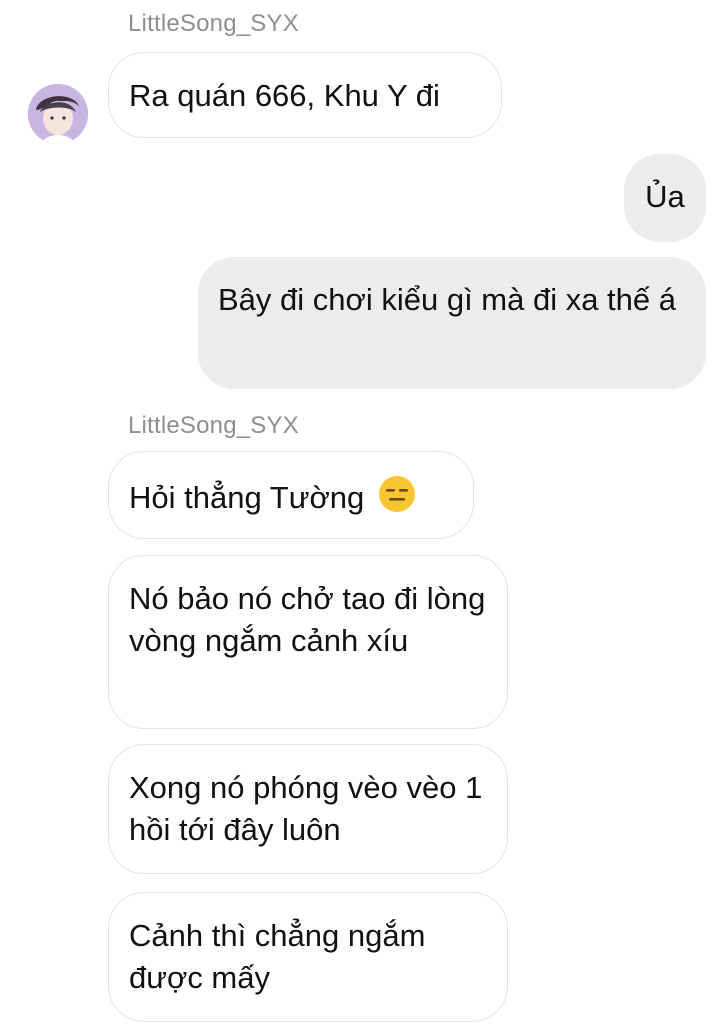 The image size is (720, 1024). Describe the element at coordinates (277, 956) in the screenshot. I see `message-text: Cảnh thì chẳng ngắm được mấy` at that location.